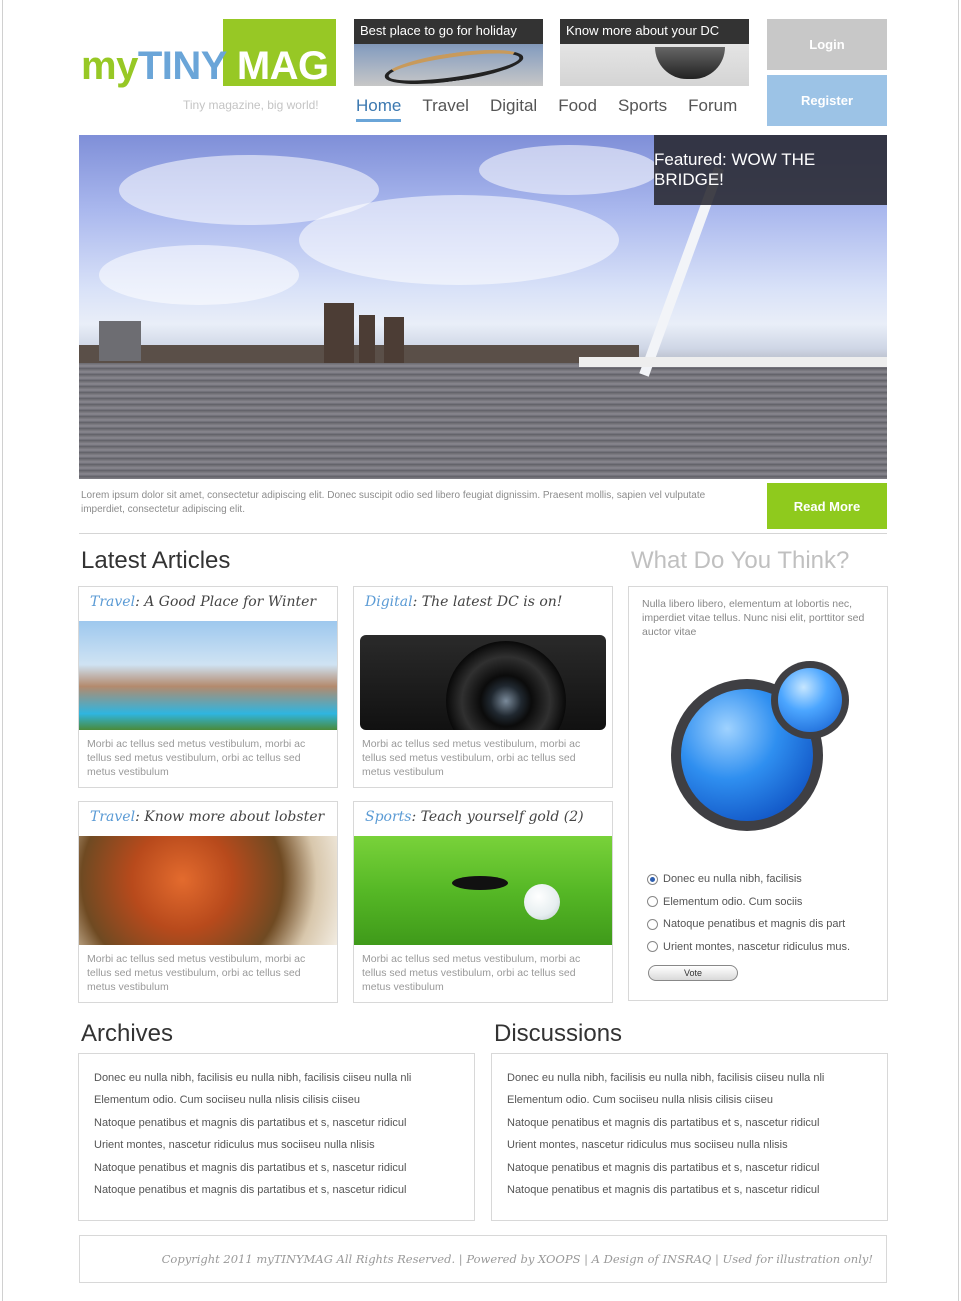  I want to click on nav-sports: Sports, so click(642, 109).